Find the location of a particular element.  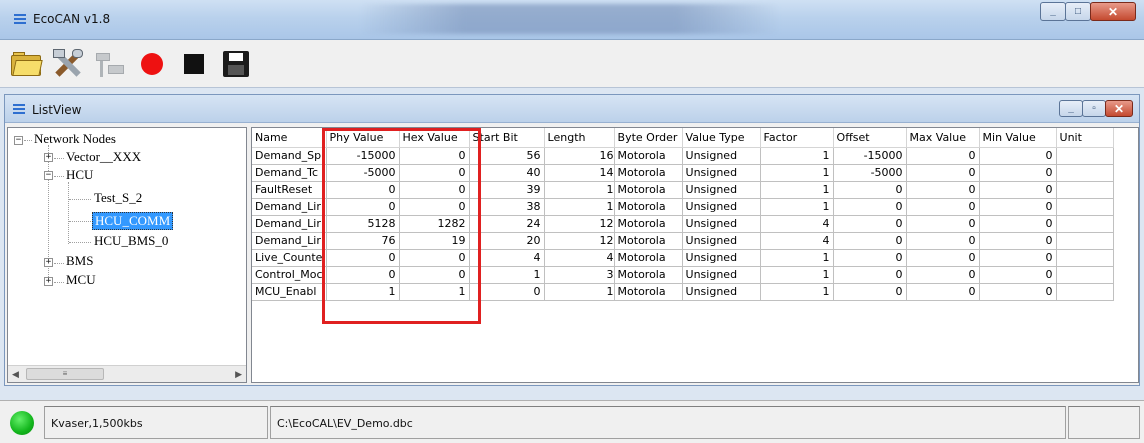

column-header: Factor is located at coordinates (797, 138).